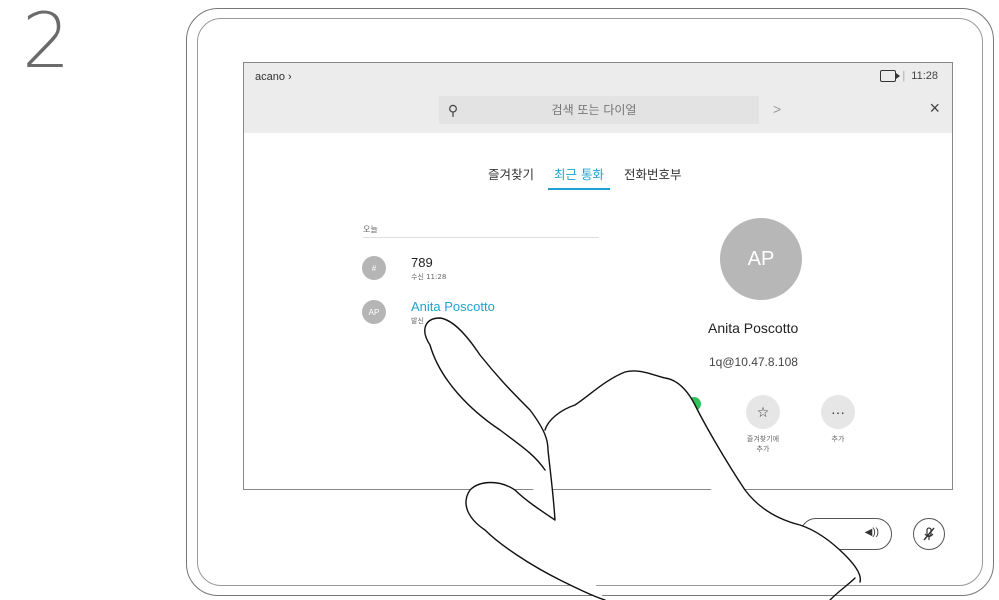 Image resolution: width=999 pixels, height=600 pixels. Describe the element at coordinates (370, 229) in the screenshot. I see `section-label-today: 오늘` at that location.